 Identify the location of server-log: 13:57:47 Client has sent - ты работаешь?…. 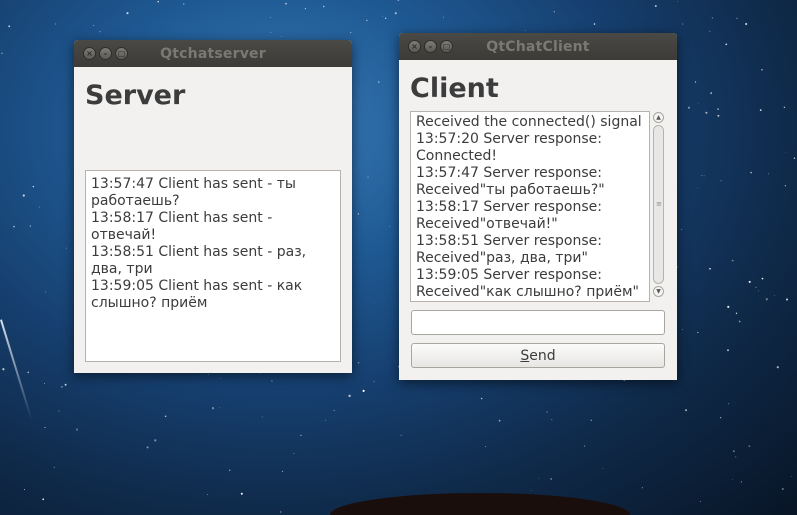
(213, 266).